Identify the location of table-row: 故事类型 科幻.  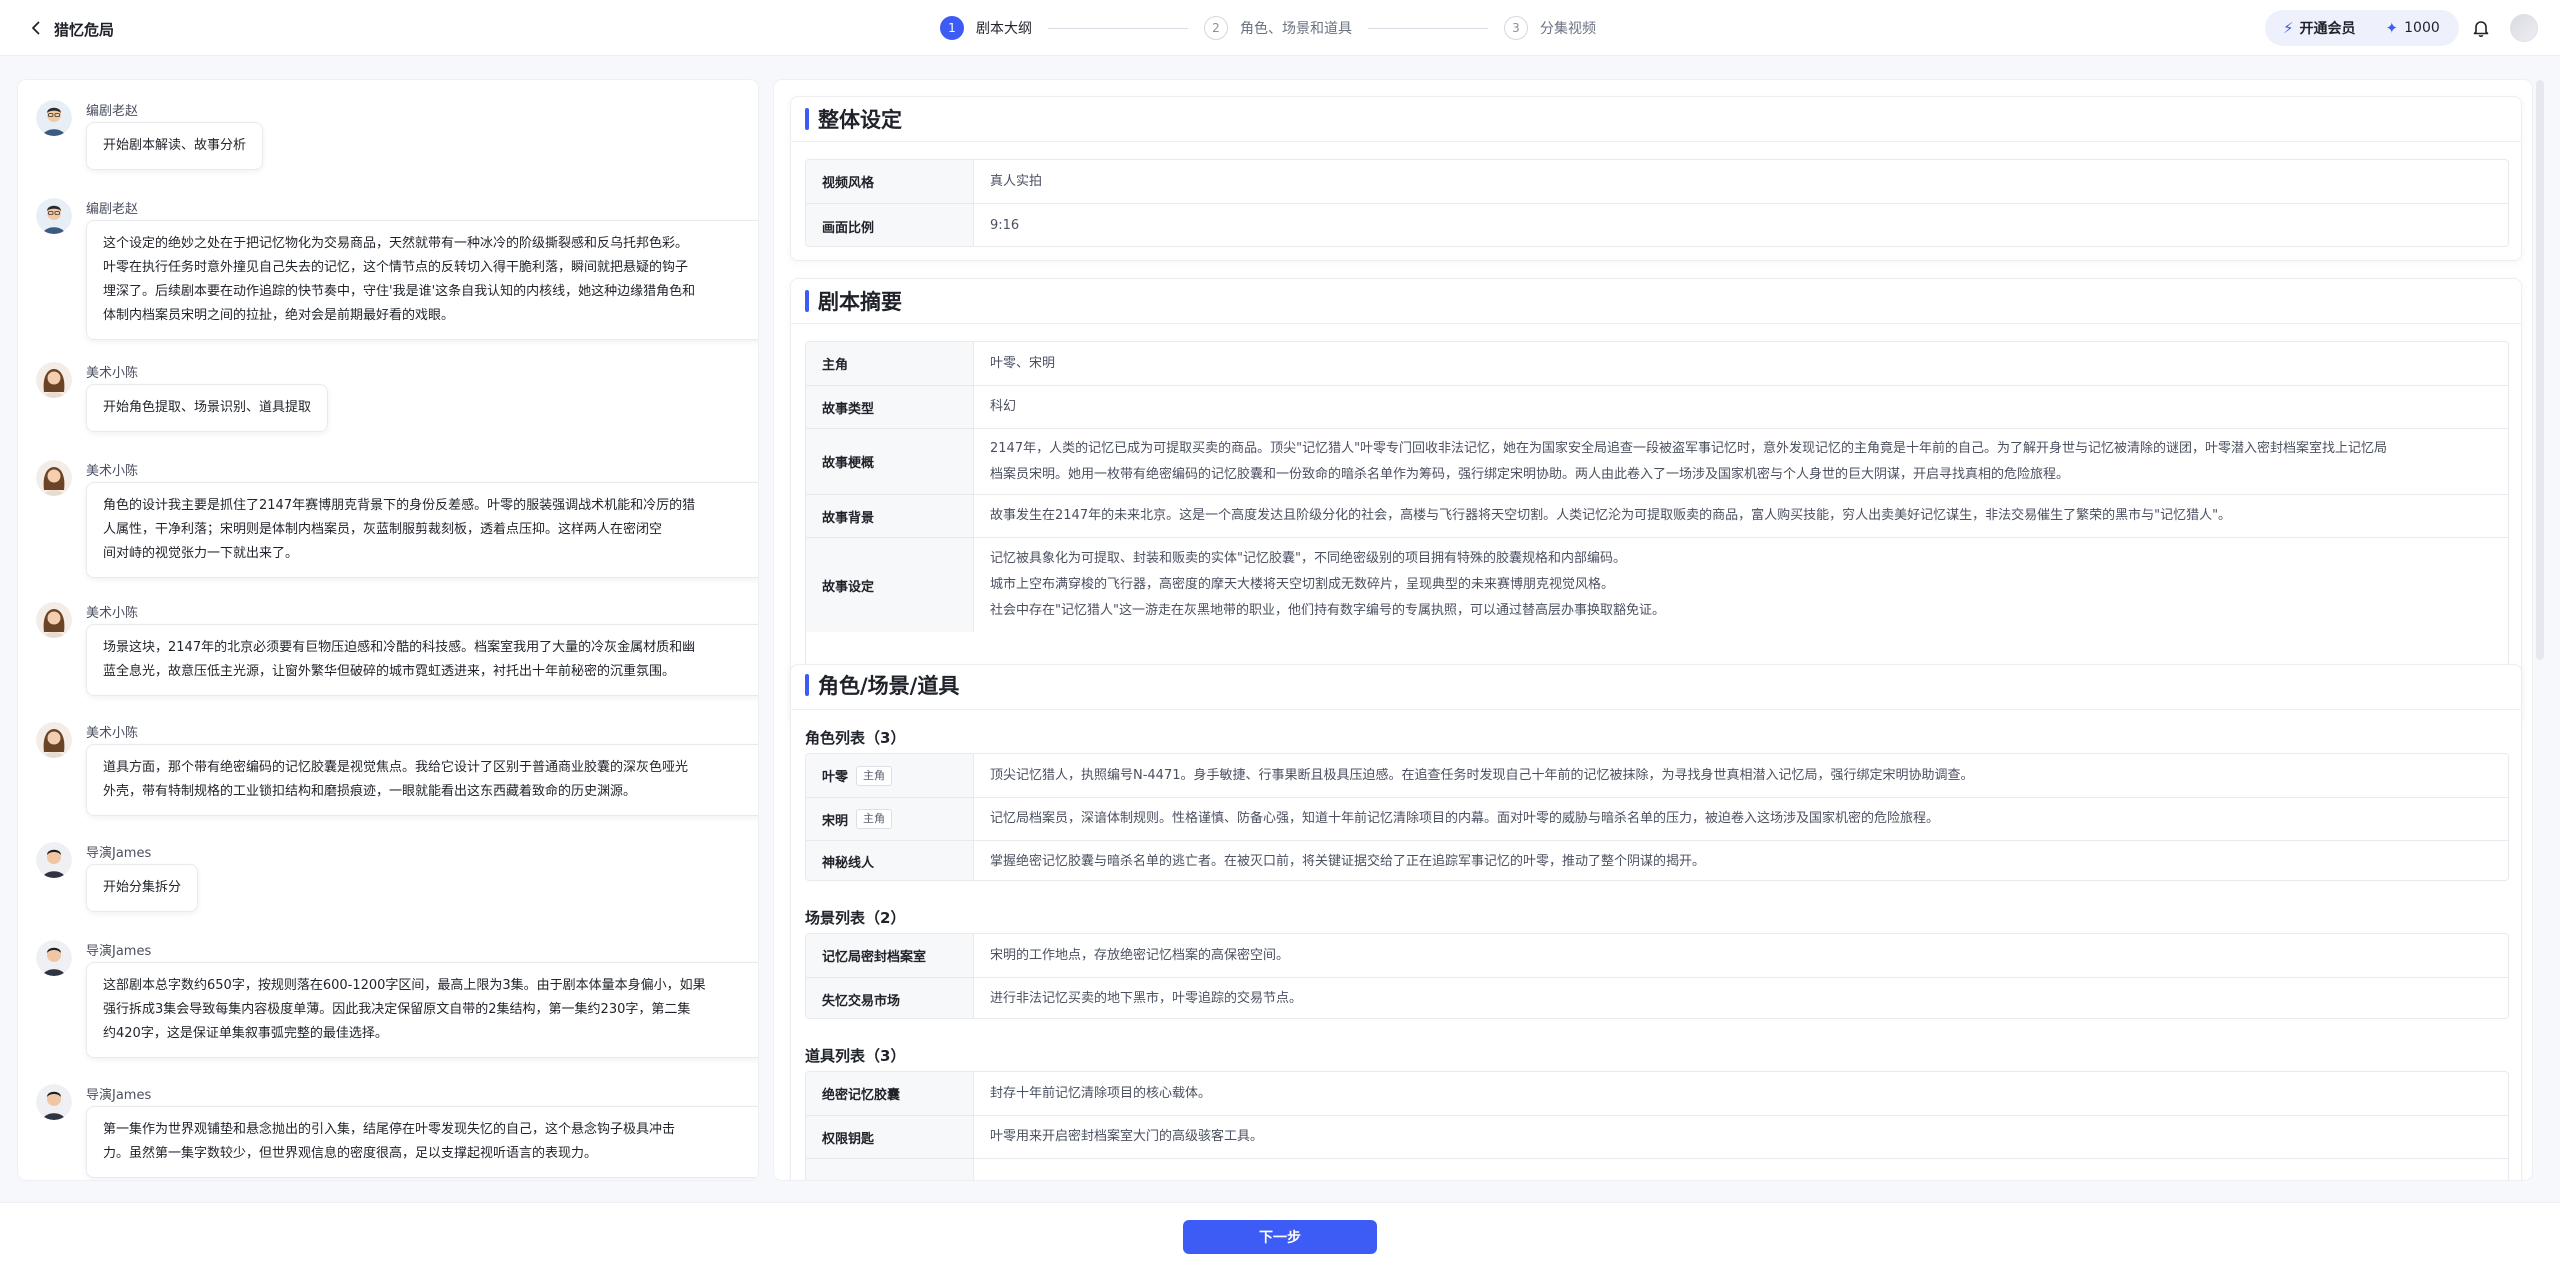
(1657, 406).